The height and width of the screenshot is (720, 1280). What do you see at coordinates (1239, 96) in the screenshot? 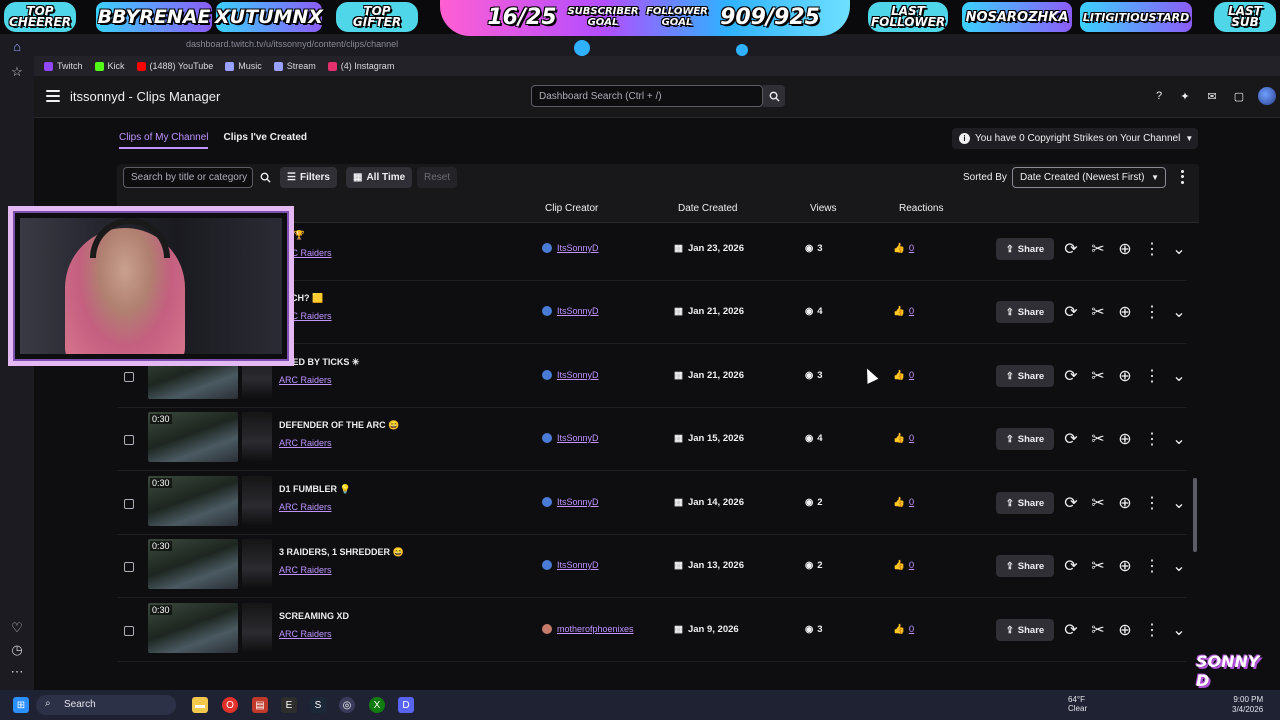
I see `whispers-icon: ▢` at bounding box center [1239, 96].